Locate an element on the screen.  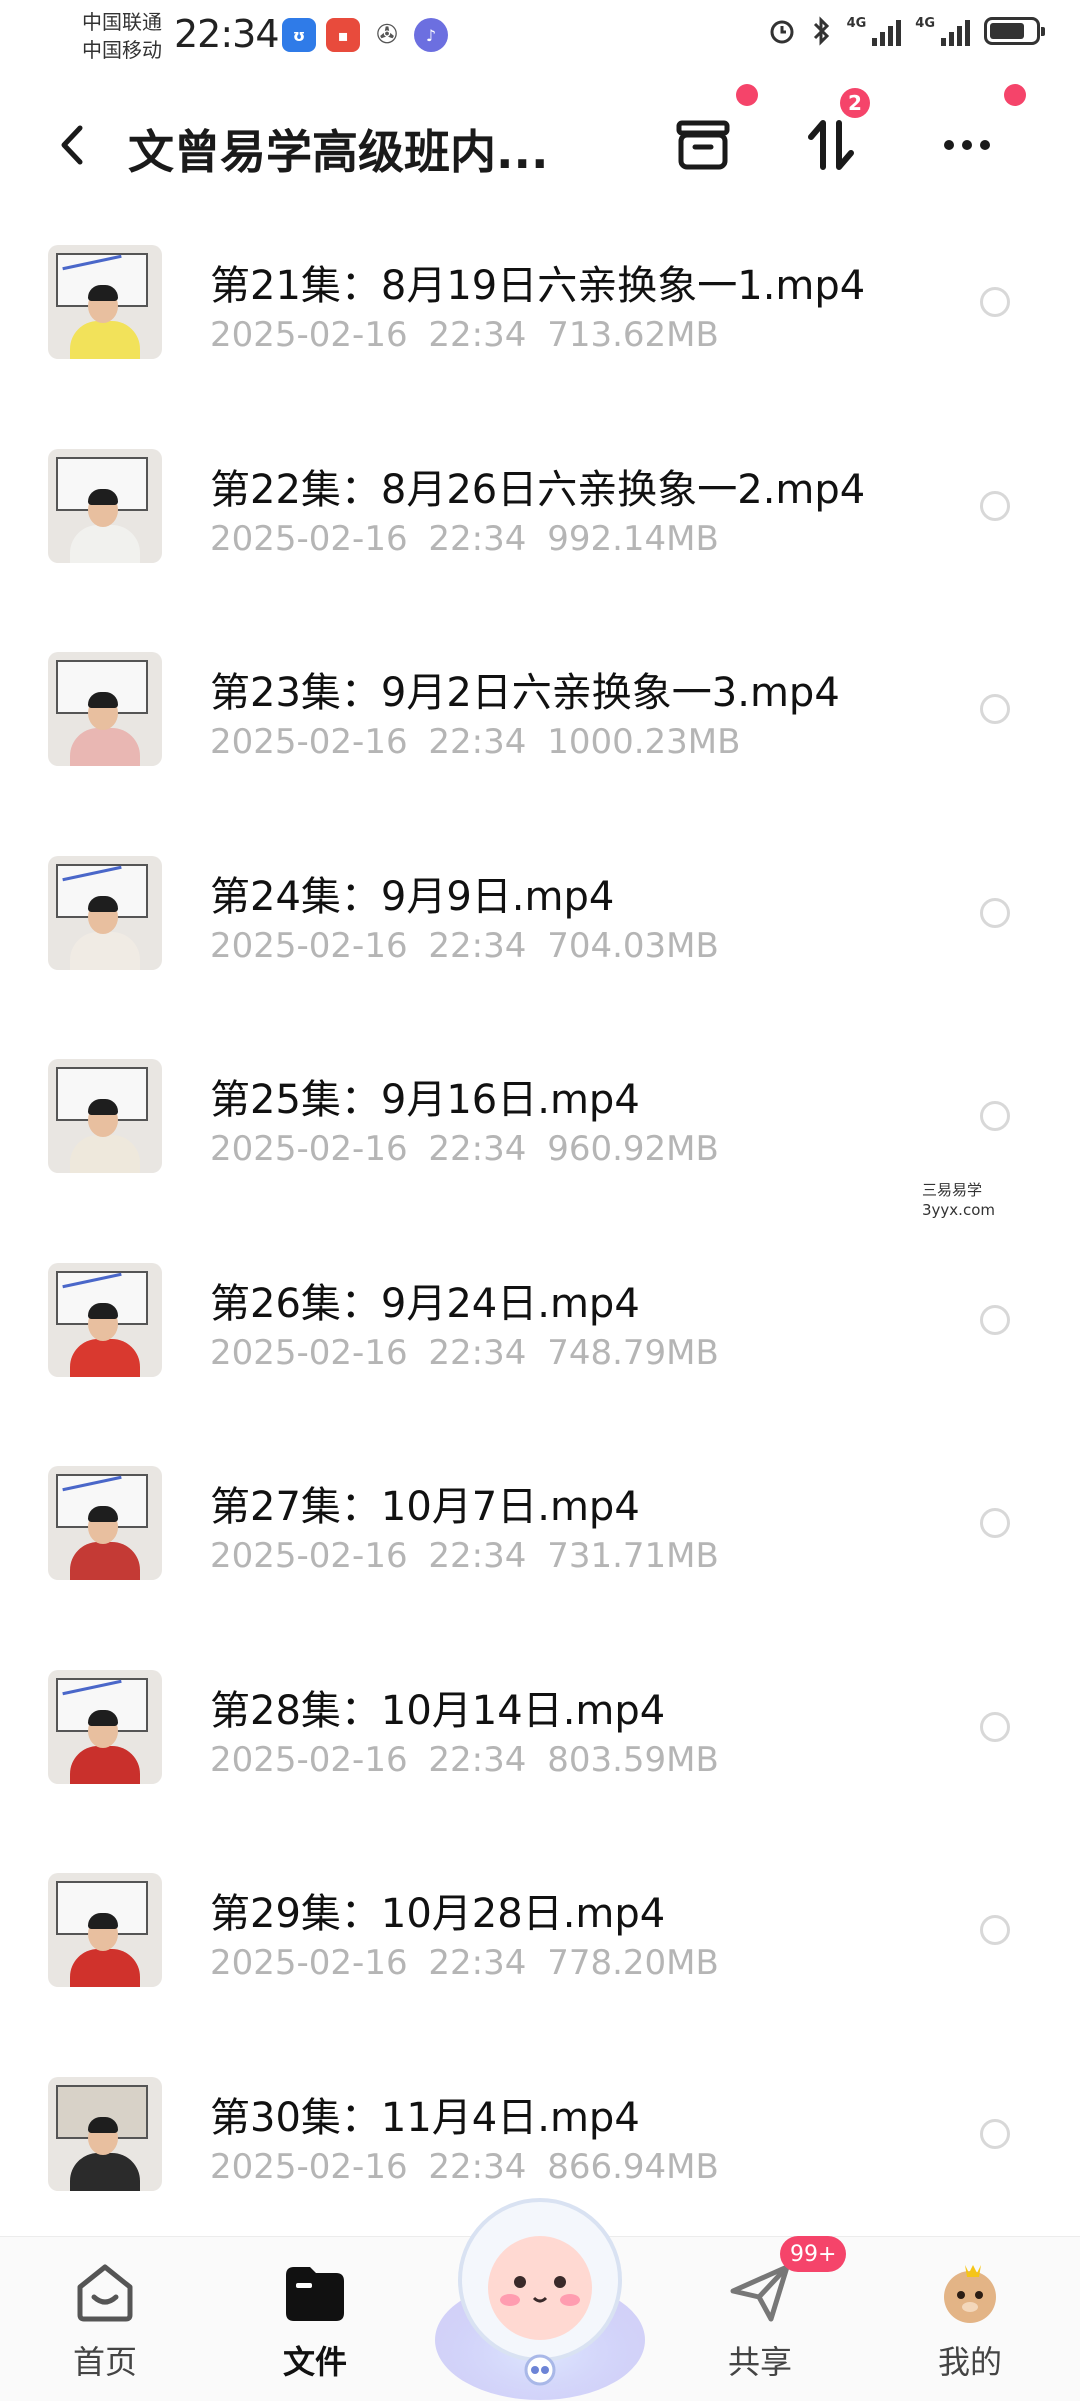
alarm-icon is located at coordinates (782, 32).